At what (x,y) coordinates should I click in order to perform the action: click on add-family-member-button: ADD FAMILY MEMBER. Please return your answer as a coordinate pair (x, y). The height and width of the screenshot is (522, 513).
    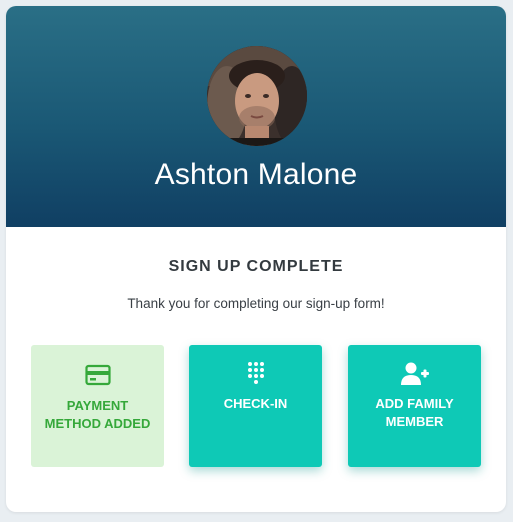
    Looking at the image, I should click on (414, 406).